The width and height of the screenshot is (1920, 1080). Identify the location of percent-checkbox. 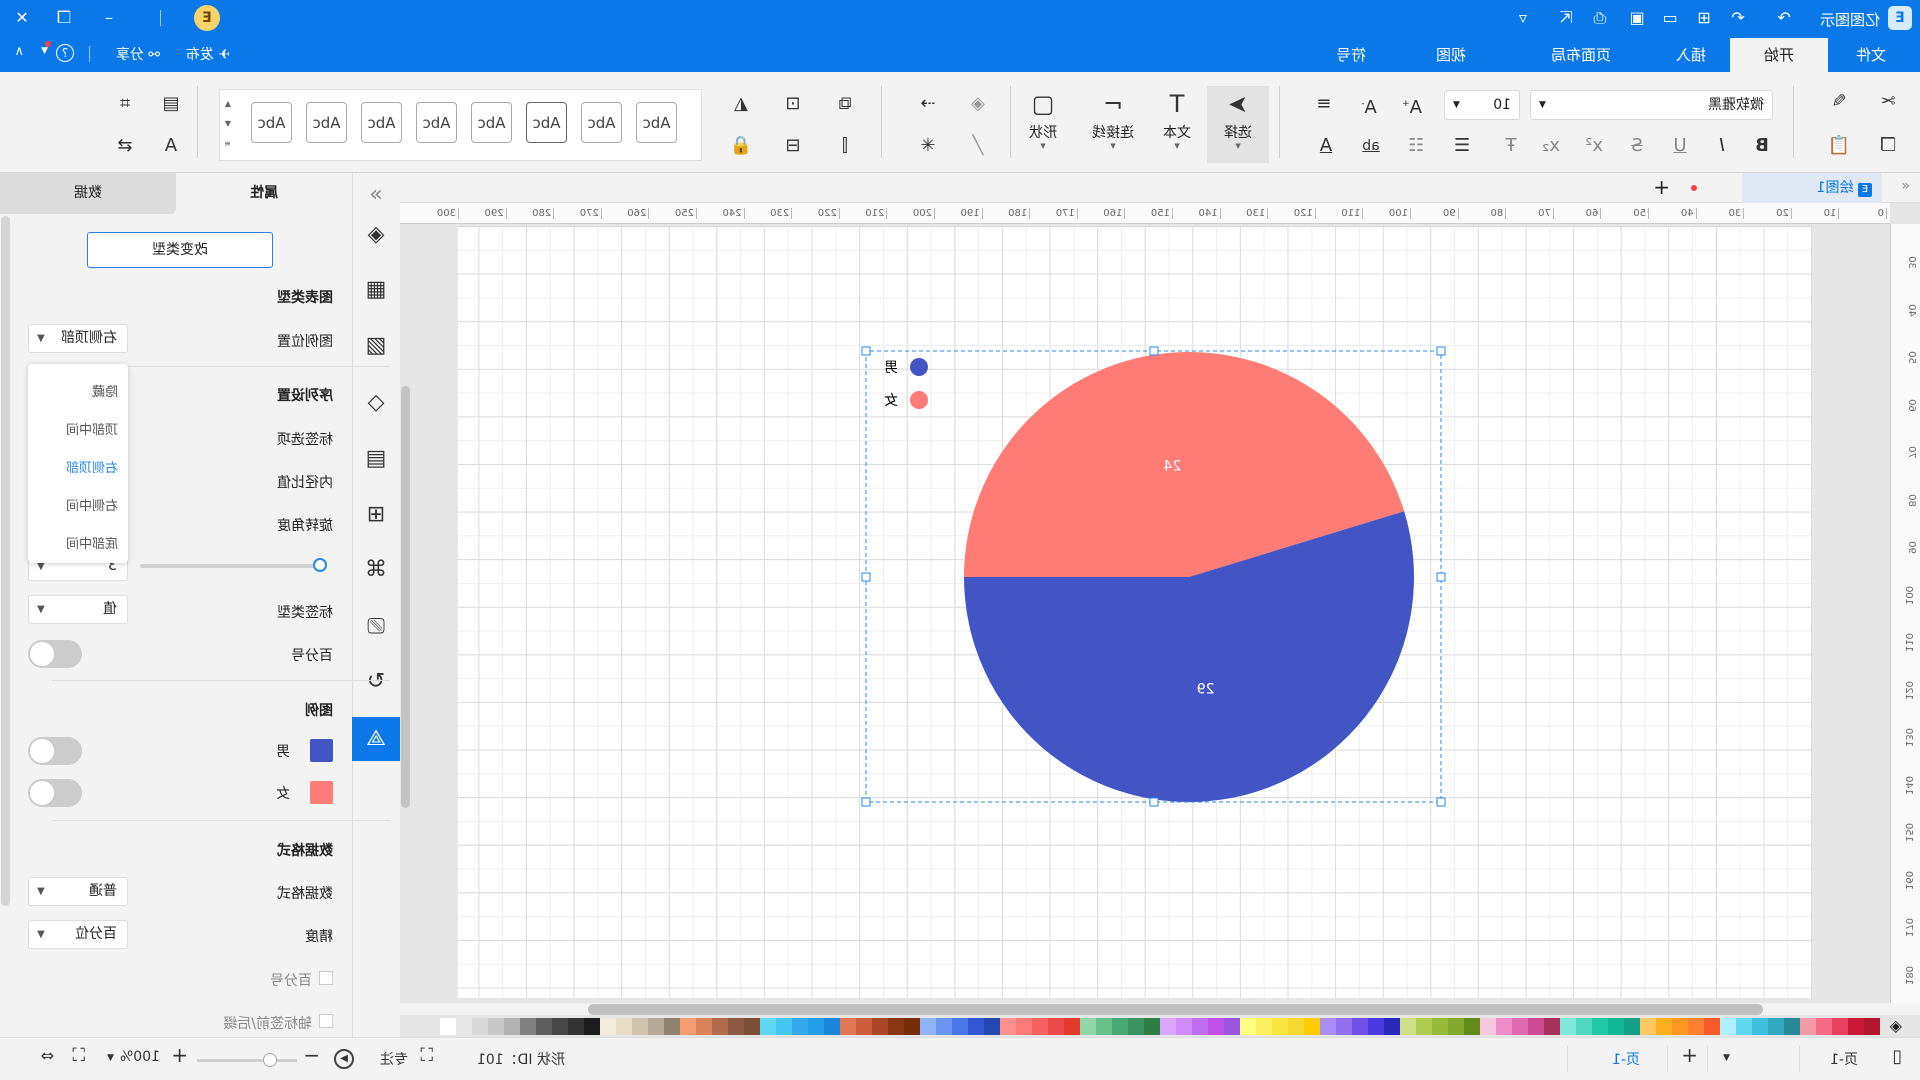
(326, 978).